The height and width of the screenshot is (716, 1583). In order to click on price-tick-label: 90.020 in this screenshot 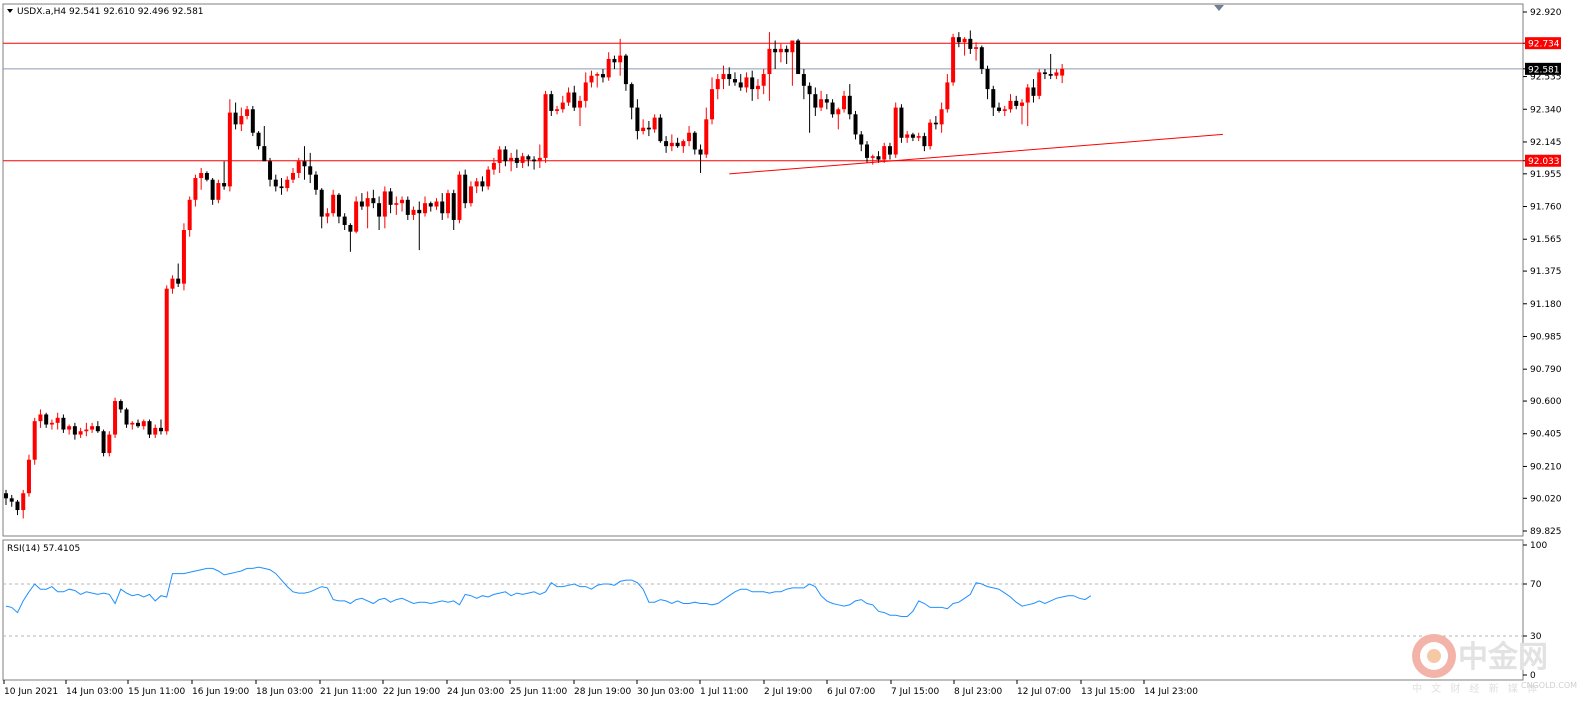, I will do `click(1546, 499)`.